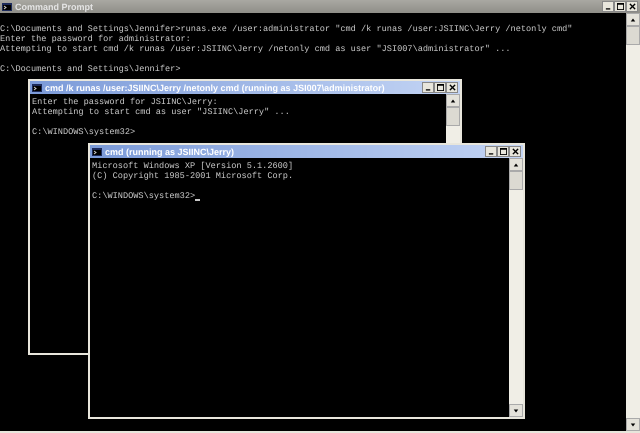 The width and height of the screenshot is (640, 433). What do you see at coordinates (287, 29) in the screenshot?
I see `console-line: C:\Documents and Settings\Jennifer>runas.exe /user:administrator "cmd /k runas /user:JSIINC\Jerry /netonly cmd"` at bounding box center [287, 29].